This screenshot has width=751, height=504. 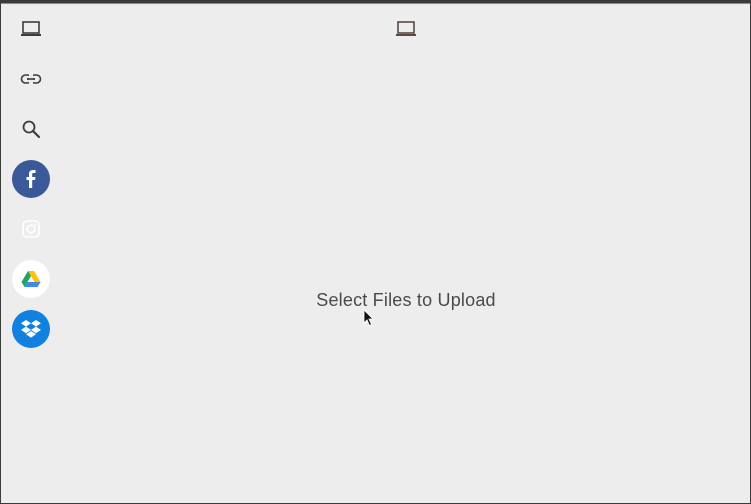 I want to click on source-instagram, so click(x=31, y=229).